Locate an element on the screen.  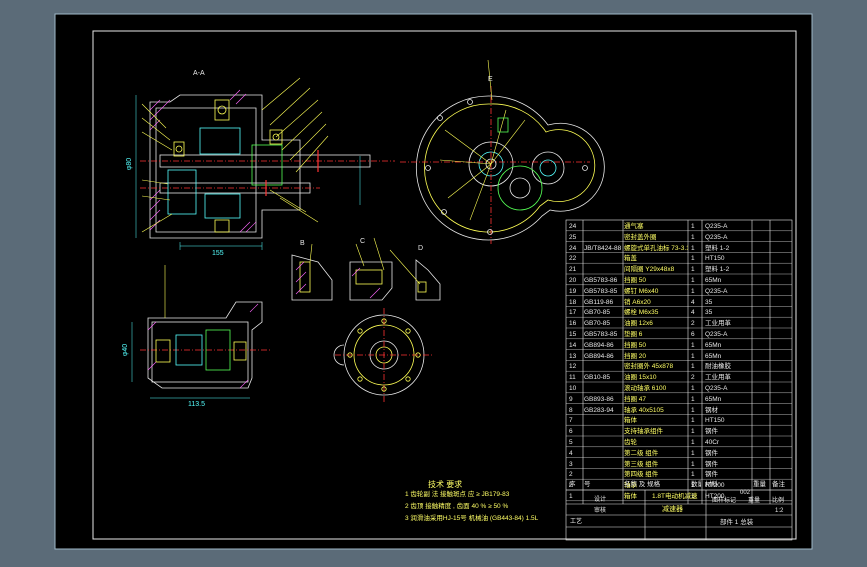
bom-cell-material: 工业用革 is located at coordinates (718, 324).